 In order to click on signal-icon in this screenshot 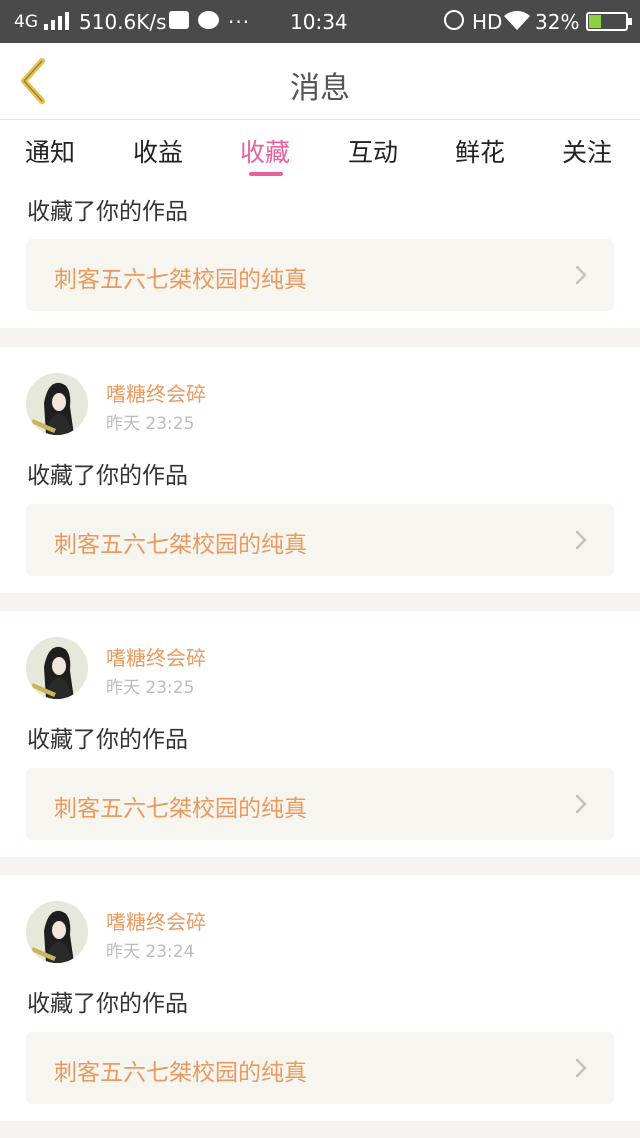, I will do `click(57, 21)`.